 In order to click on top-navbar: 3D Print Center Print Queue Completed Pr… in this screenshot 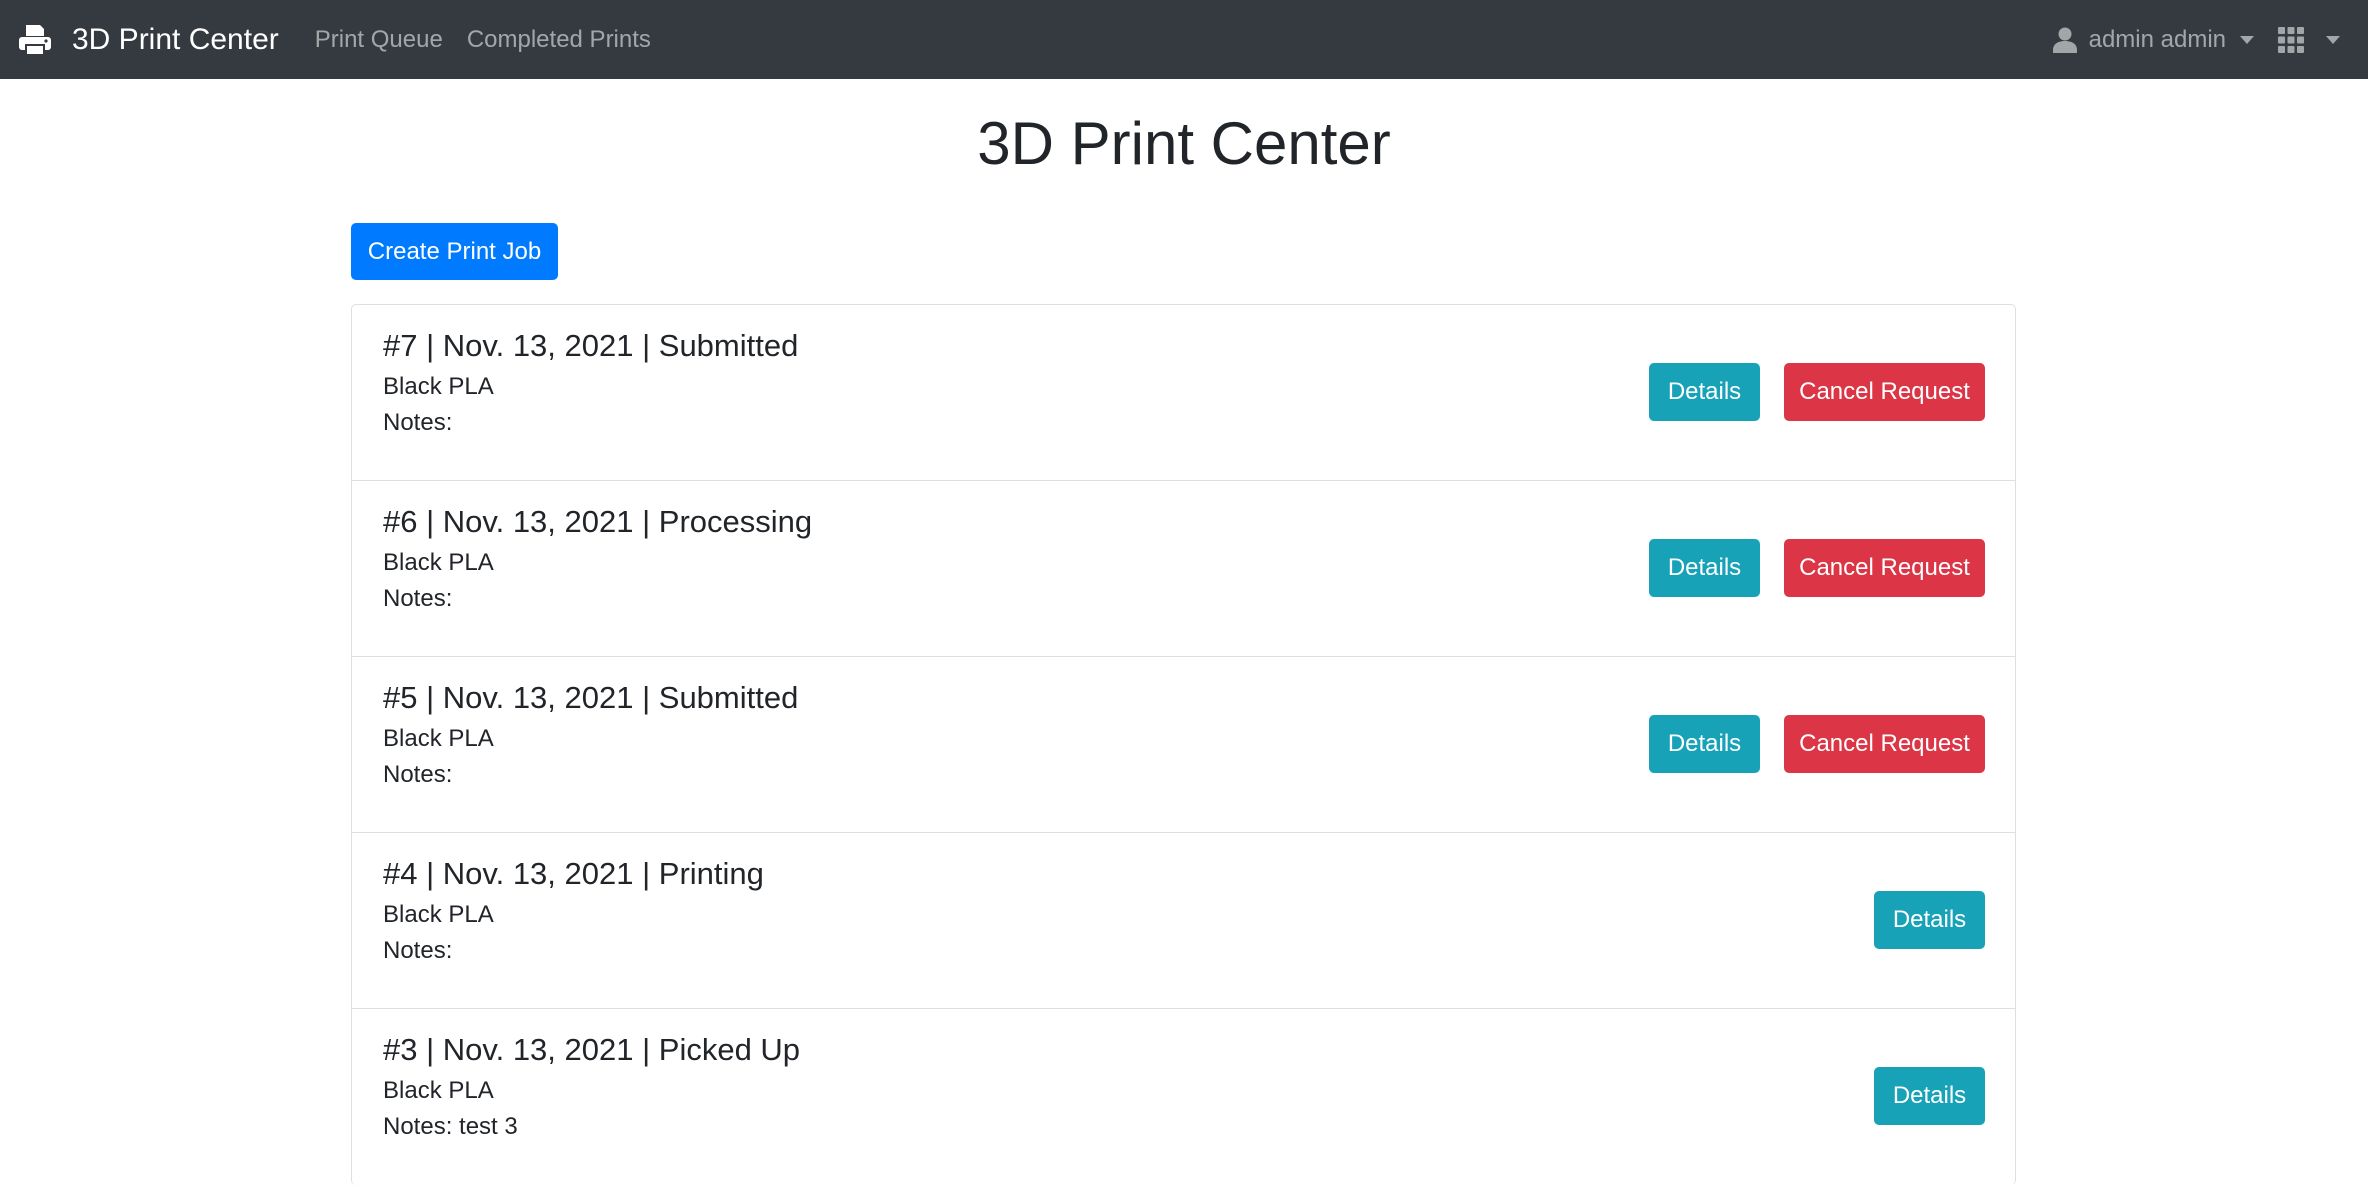, I will do `click(1184, 39)`.